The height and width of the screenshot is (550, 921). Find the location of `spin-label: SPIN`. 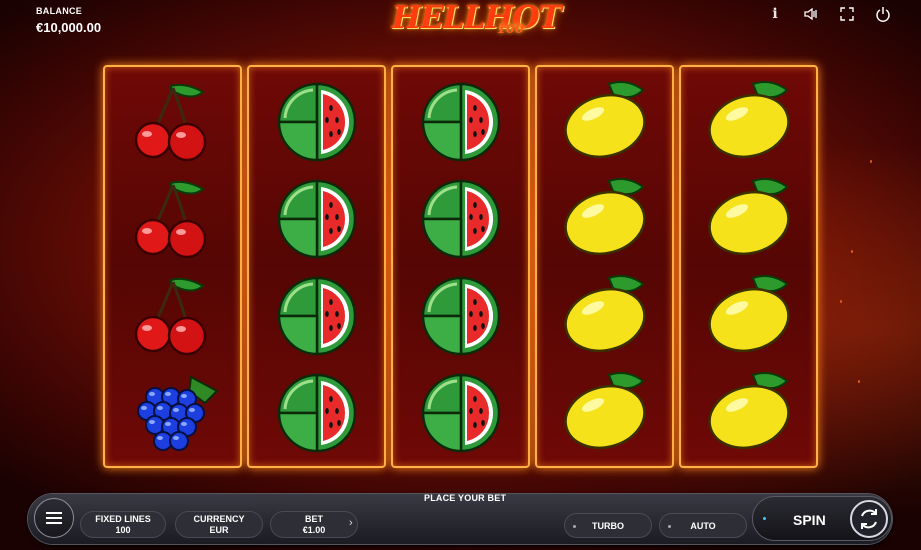

spin-label: SPIN is located at coordinates (809, 520).